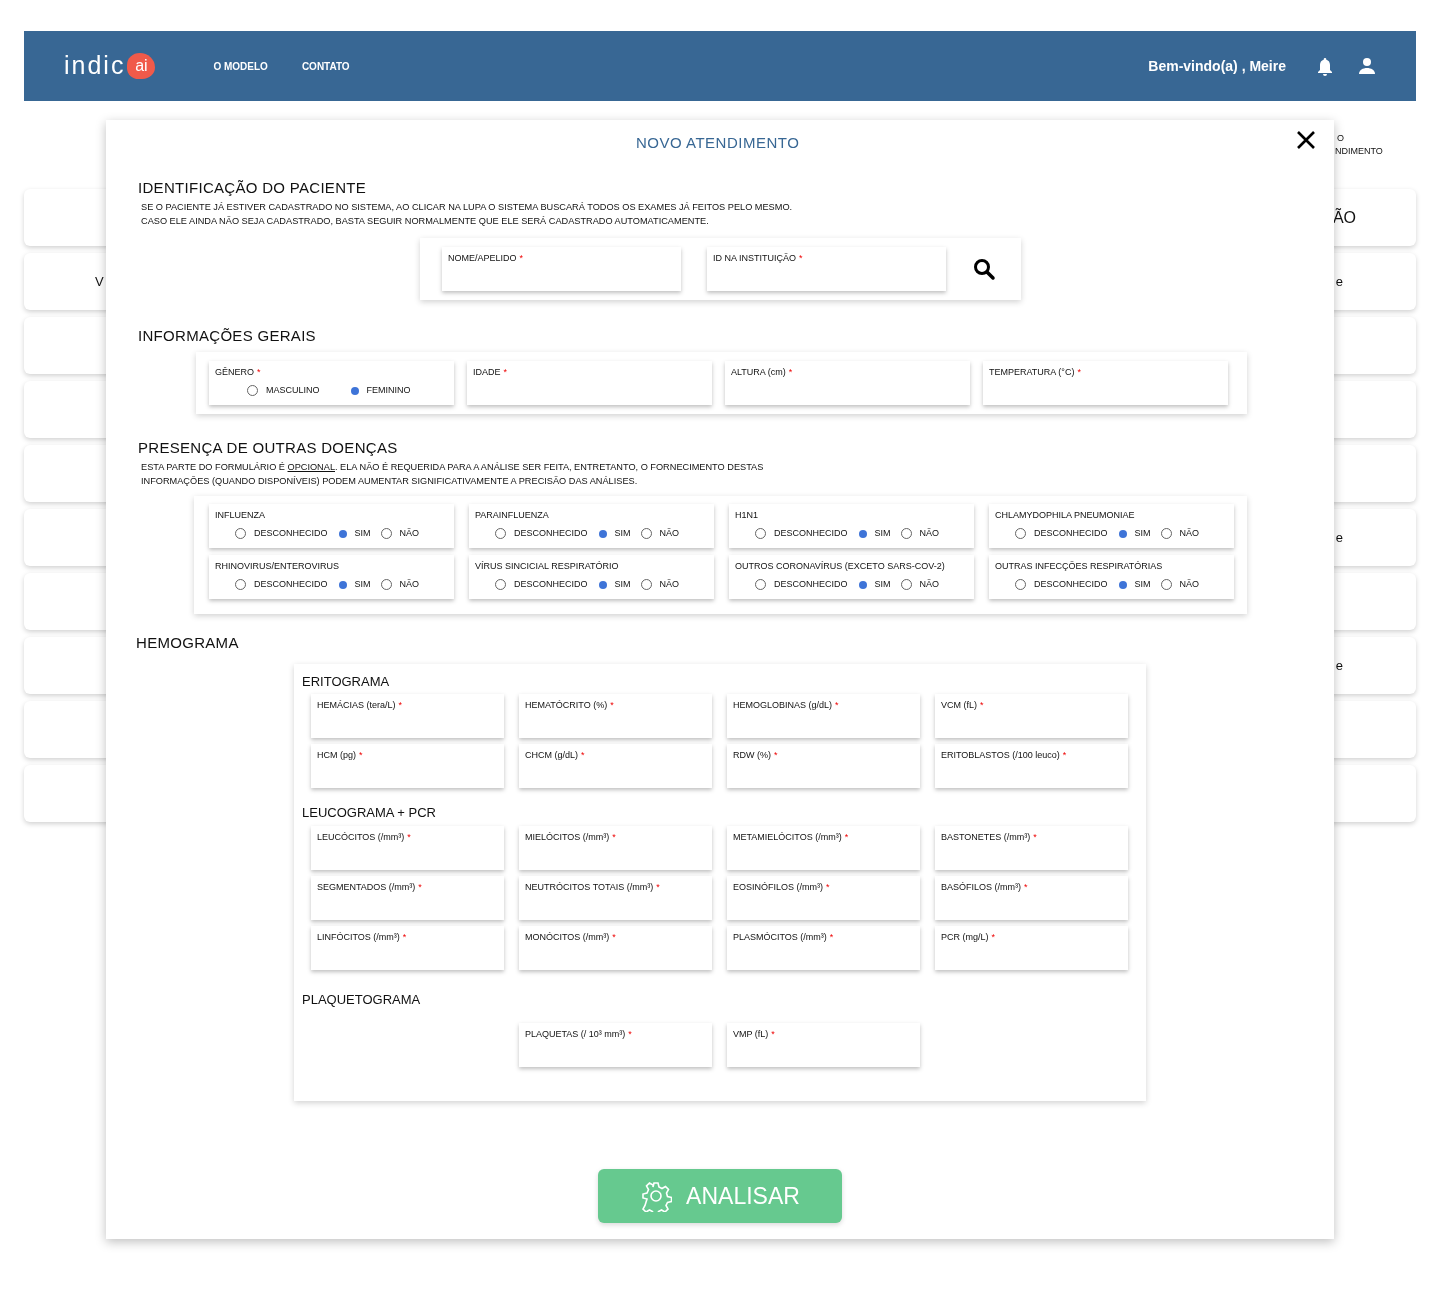 The image size is (1440, 1298). What do you see at coordinates (240, 66) in the screenshot?
I see `nav-link: O MODELO` at bounding box center [240, 66].